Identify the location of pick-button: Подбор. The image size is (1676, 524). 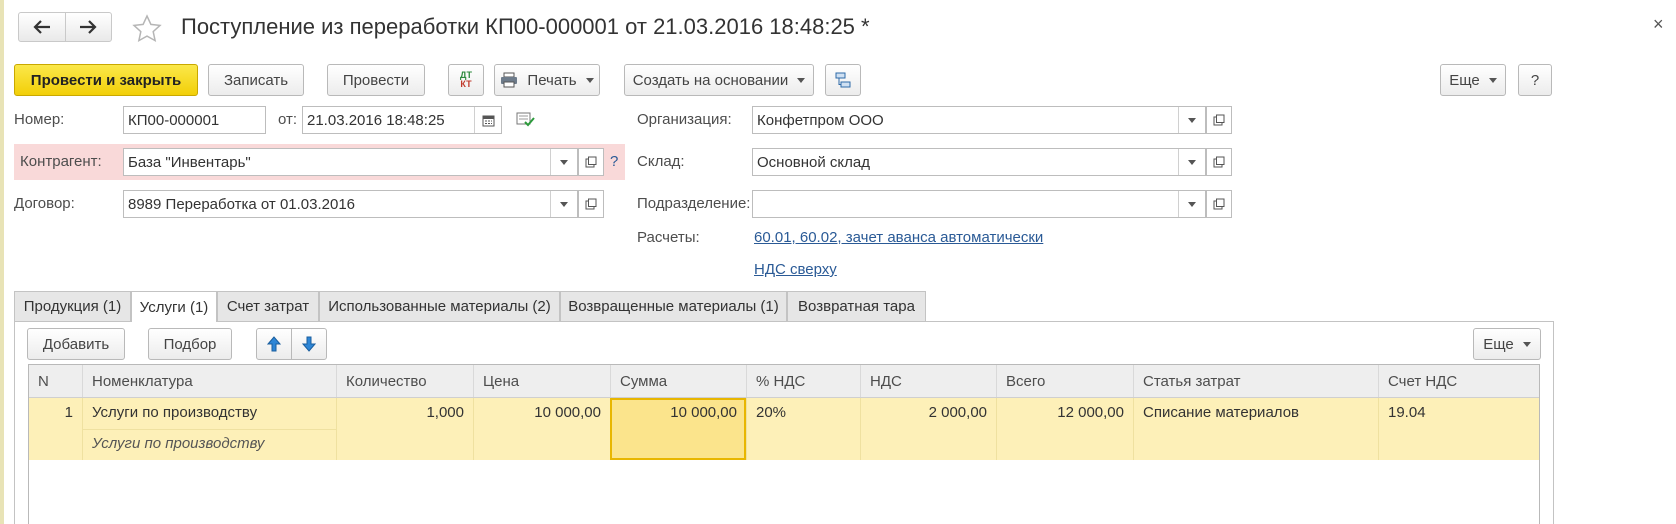
(190, 344).